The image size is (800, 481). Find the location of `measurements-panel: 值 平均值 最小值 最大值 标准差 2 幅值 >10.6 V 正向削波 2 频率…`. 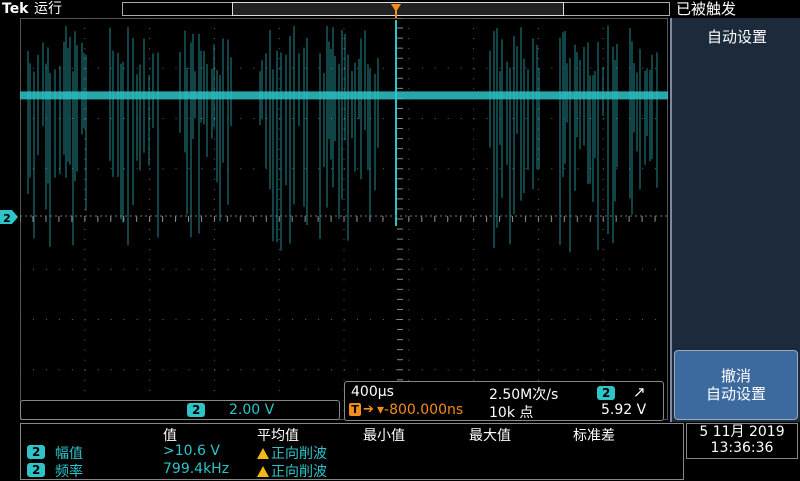

measurements-panel: 值 平均值 最小值 最大值 标准差 2 幅值 >10.6 V 正向削波 2 频率… is located at coordinates (352, 451).